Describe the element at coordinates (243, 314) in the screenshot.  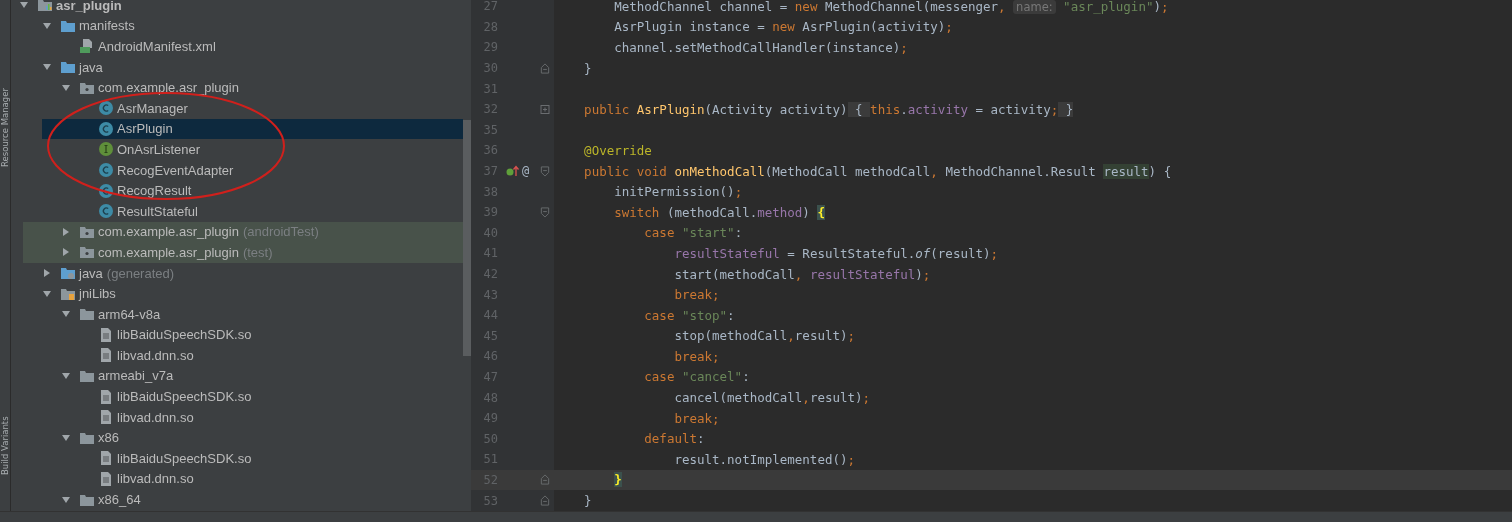
I see `tree-item: arm64-v8a` at that location.